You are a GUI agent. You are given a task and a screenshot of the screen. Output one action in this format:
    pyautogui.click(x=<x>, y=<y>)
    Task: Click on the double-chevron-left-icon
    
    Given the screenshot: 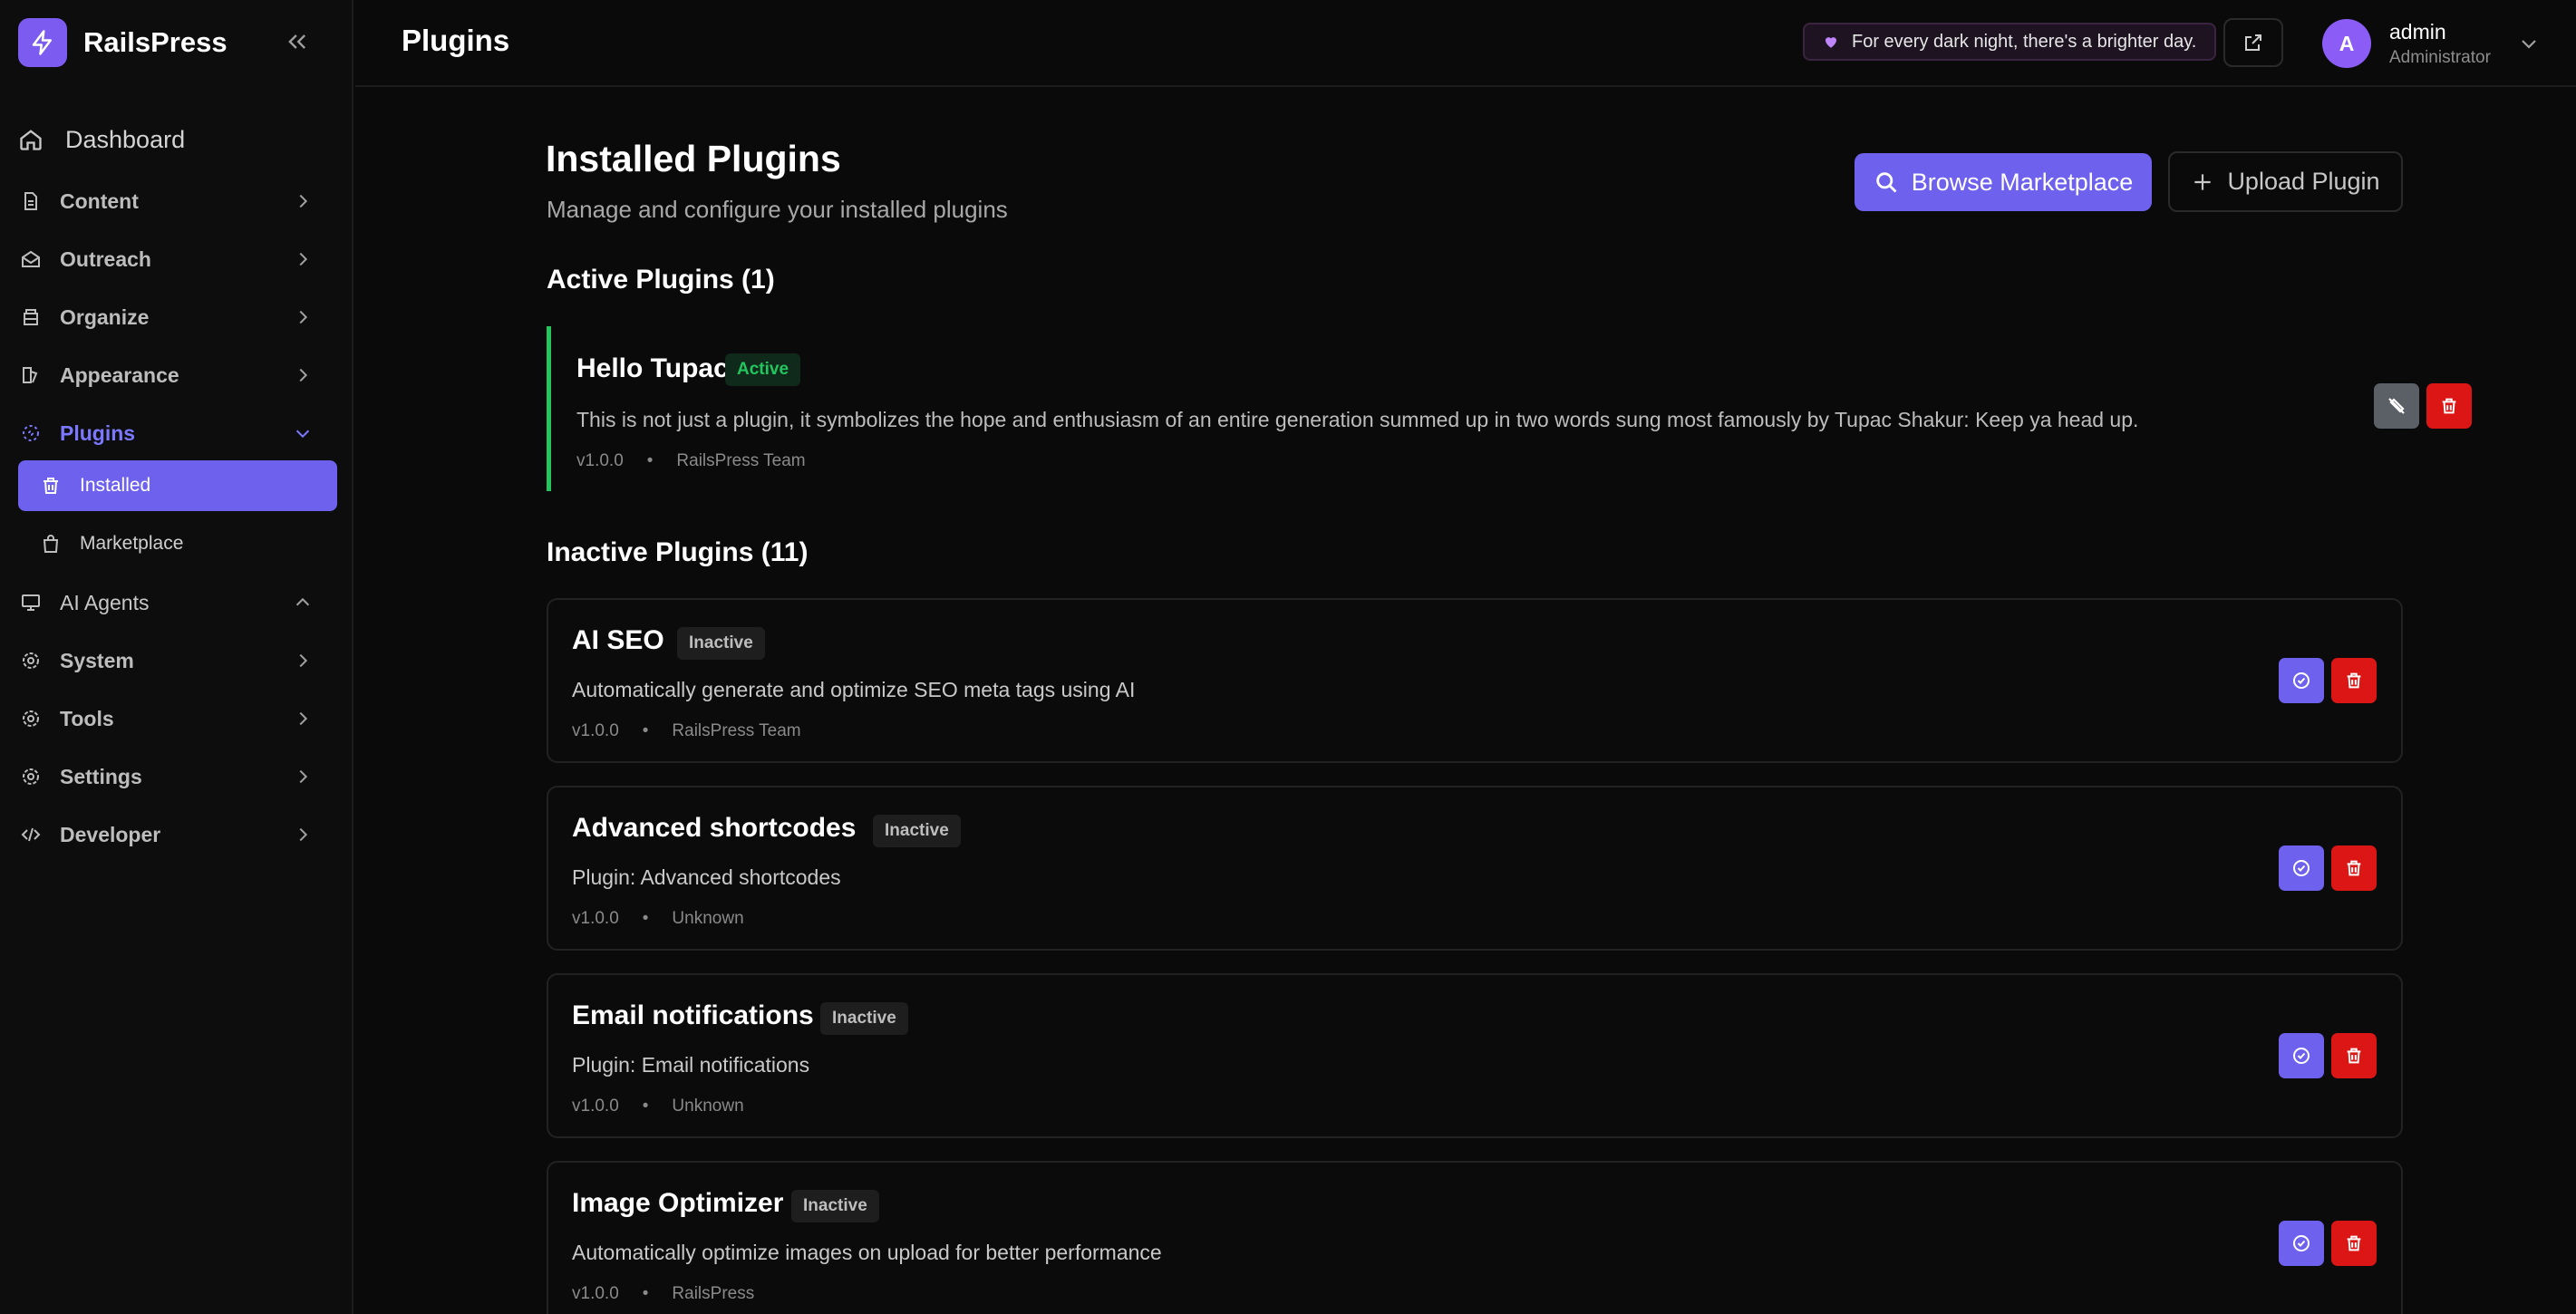 What is the action you would take?
    pyautogui.click(x=296, y=41)
    